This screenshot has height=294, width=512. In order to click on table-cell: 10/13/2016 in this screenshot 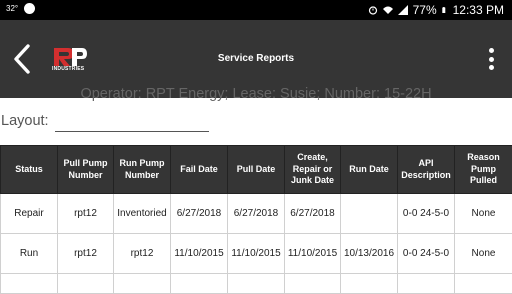, I will do `click(369, 254)`.